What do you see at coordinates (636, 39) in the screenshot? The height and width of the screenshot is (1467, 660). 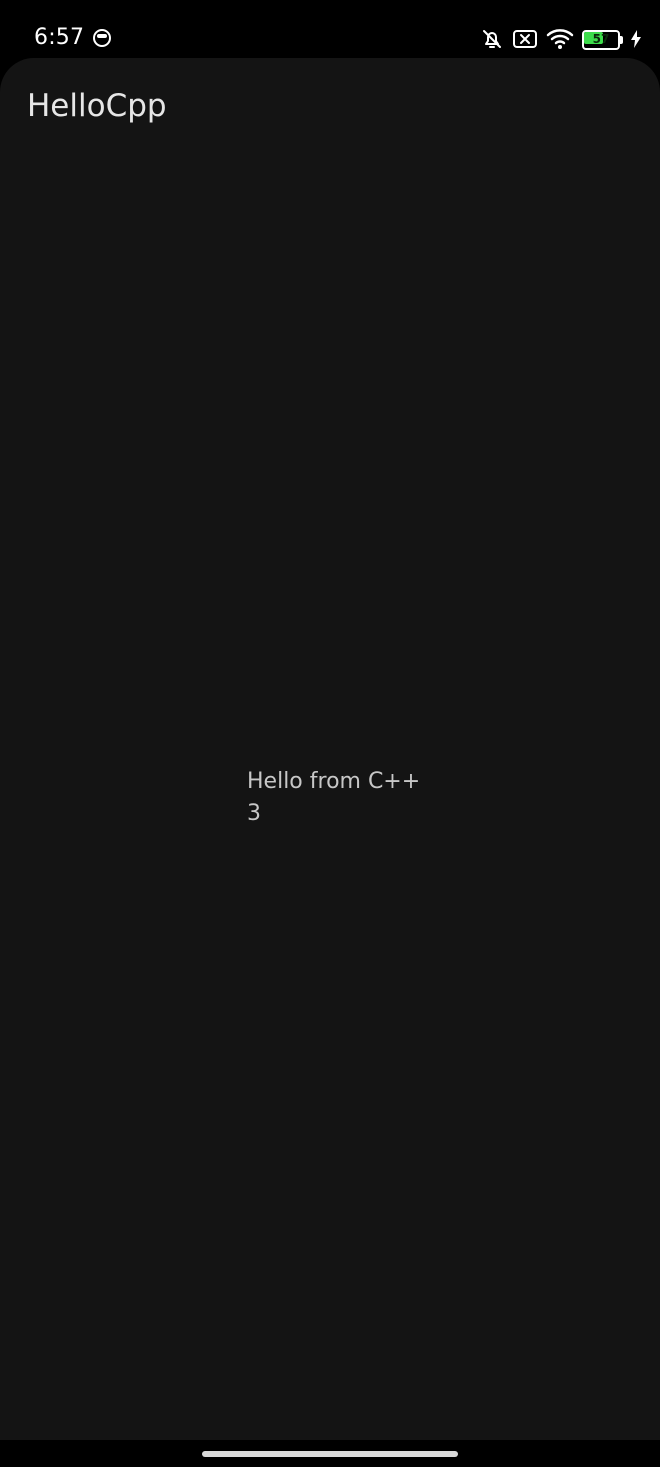 I see `charging-bolt-icon` at bounding box center [636, 39].